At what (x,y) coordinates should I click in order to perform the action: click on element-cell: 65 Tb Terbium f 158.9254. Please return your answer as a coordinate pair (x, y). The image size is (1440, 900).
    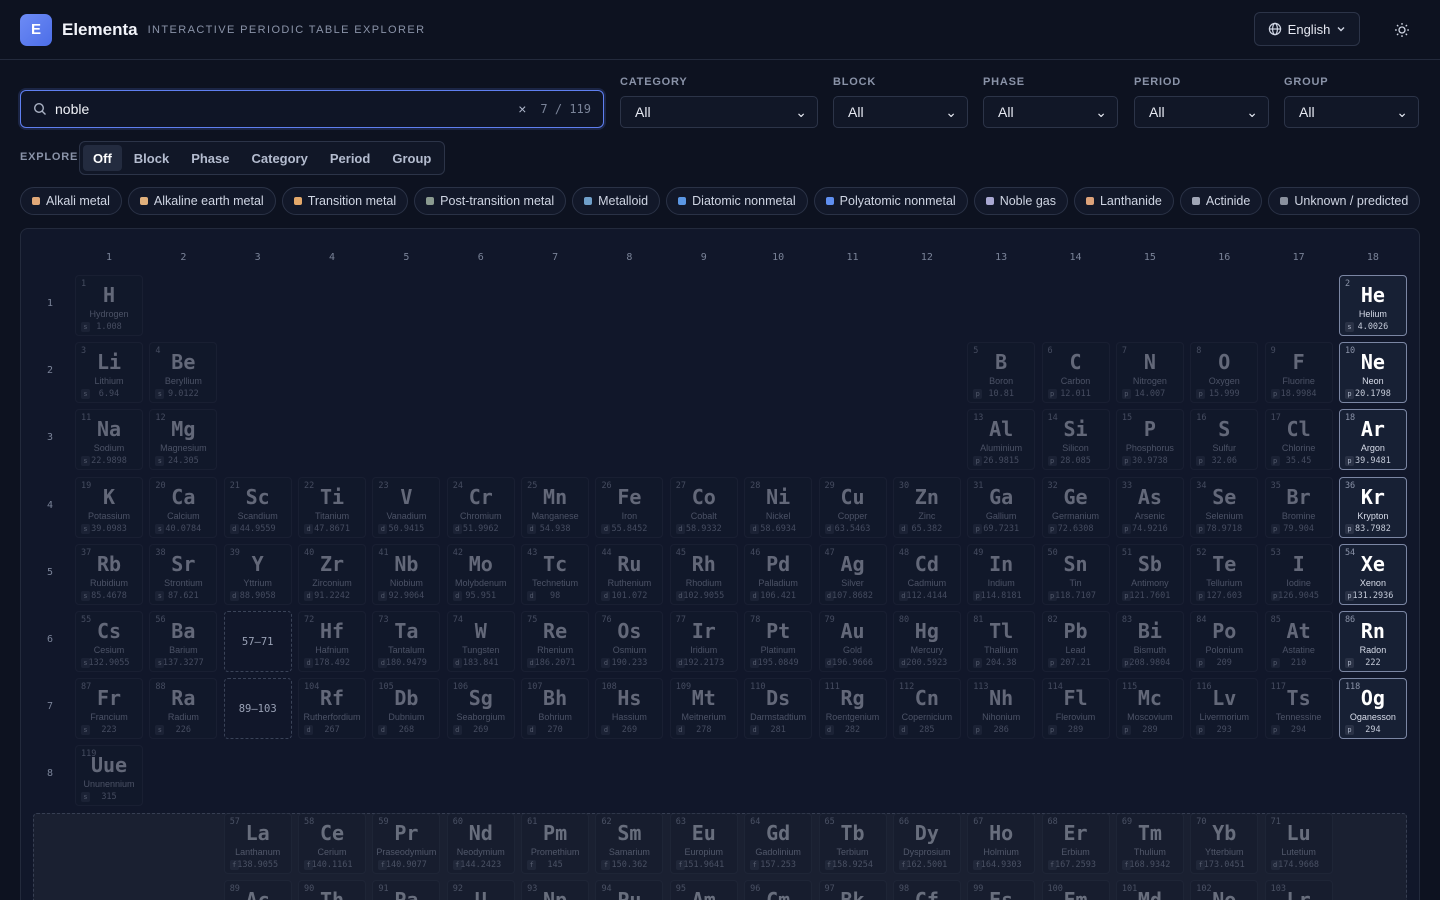
    Looking at the image, I should click on (852, 843).